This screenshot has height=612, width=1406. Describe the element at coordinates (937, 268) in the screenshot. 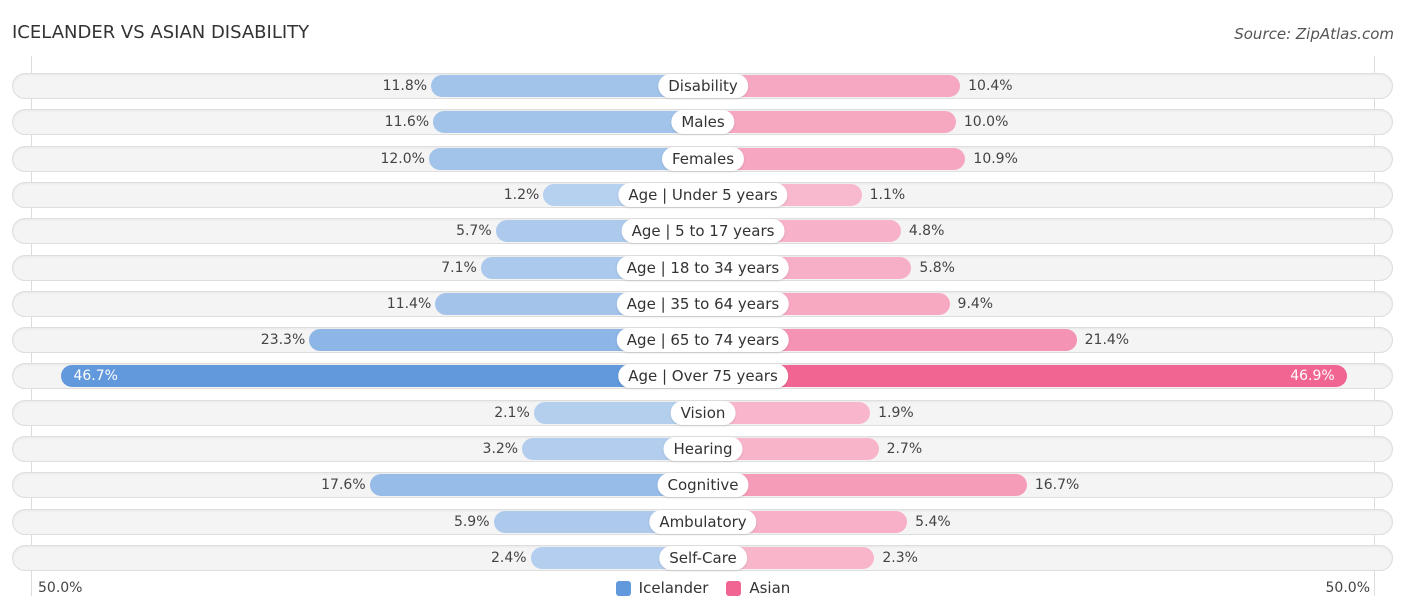

I see `value-asian-age-18-to-34-years: 5.8%` at that location.